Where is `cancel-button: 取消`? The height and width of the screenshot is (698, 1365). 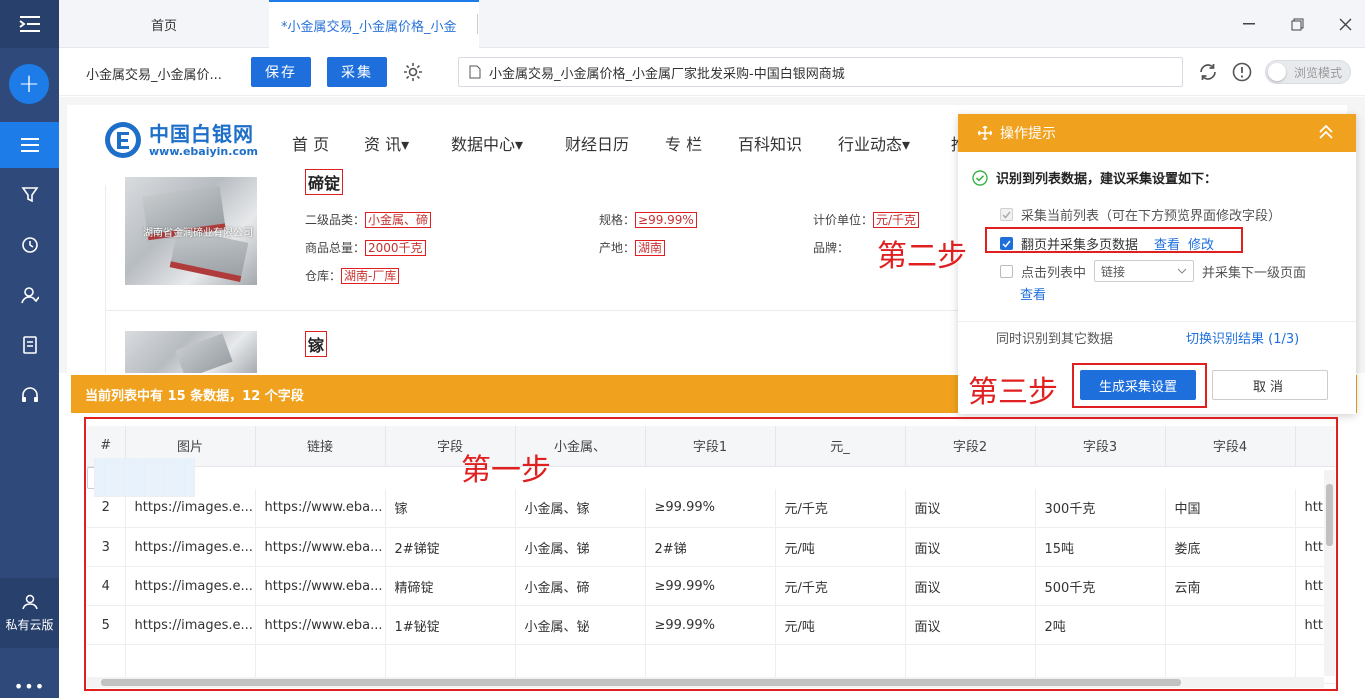
cancel-button: 取消 is located at coordinates (1270, 385).